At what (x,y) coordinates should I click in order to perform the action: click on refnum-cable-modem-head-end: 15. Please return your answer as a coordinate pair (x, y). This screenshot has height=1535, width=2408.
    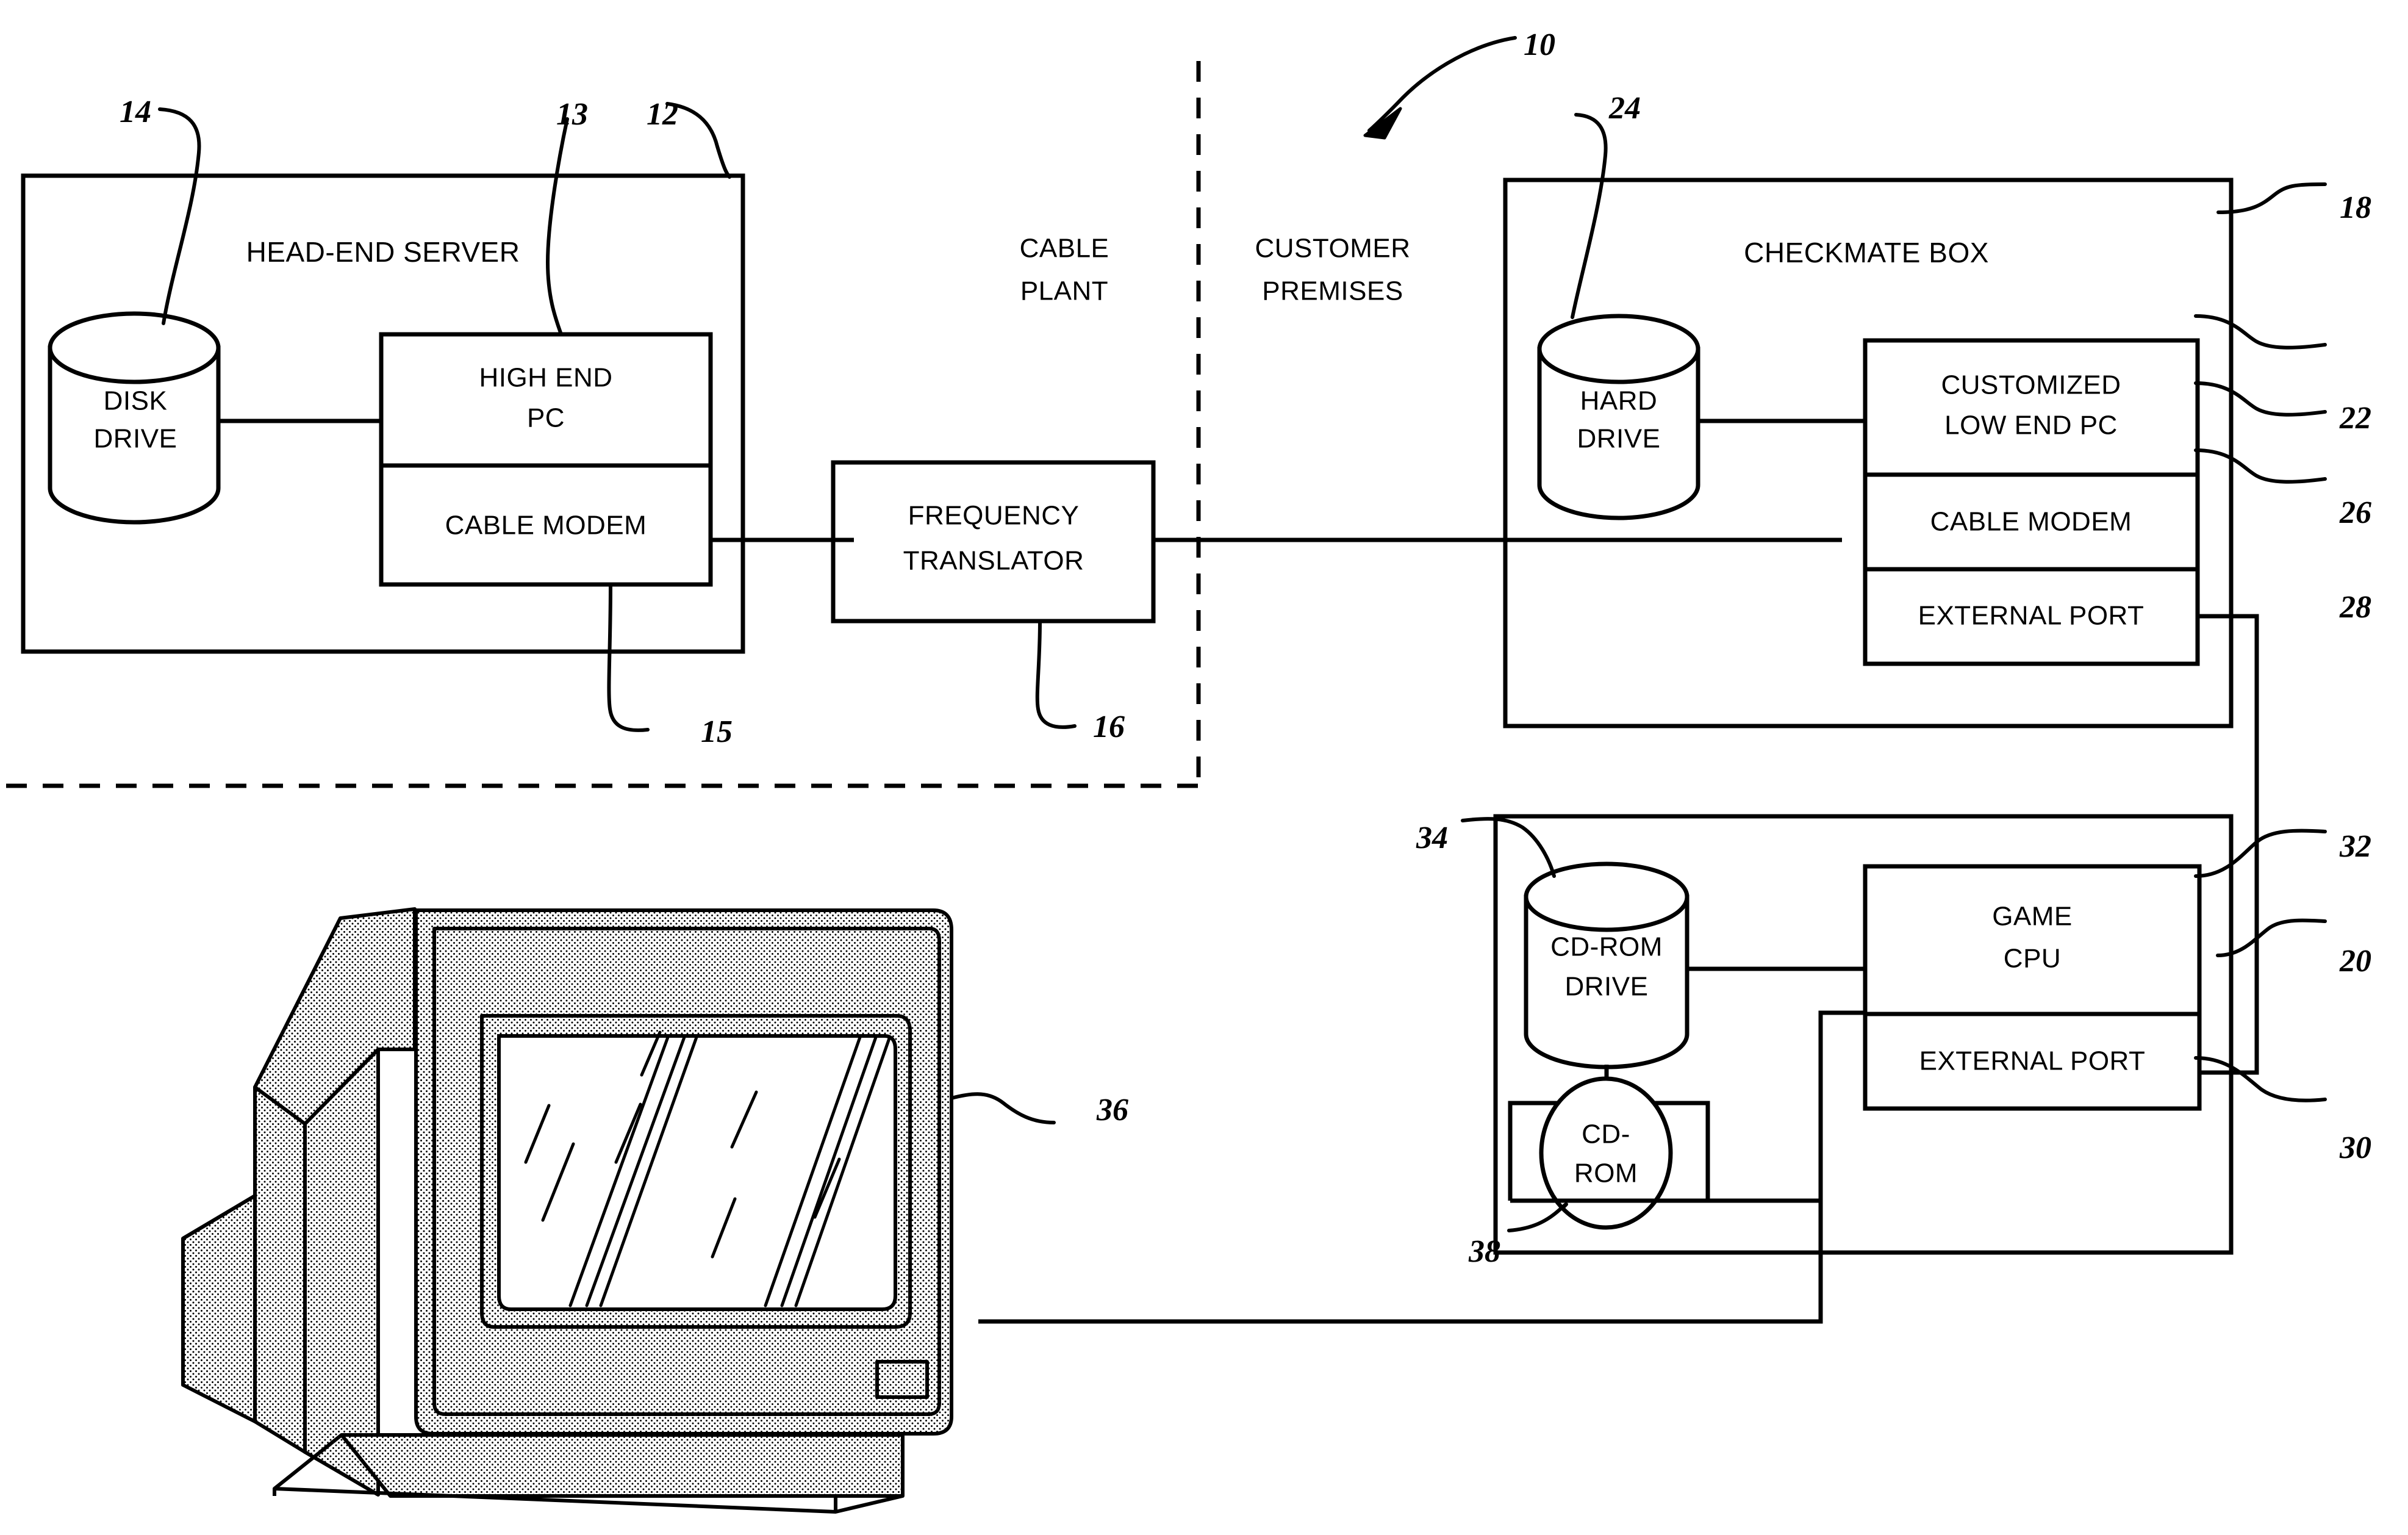
    Looking at the image, I should click on (717, 732).